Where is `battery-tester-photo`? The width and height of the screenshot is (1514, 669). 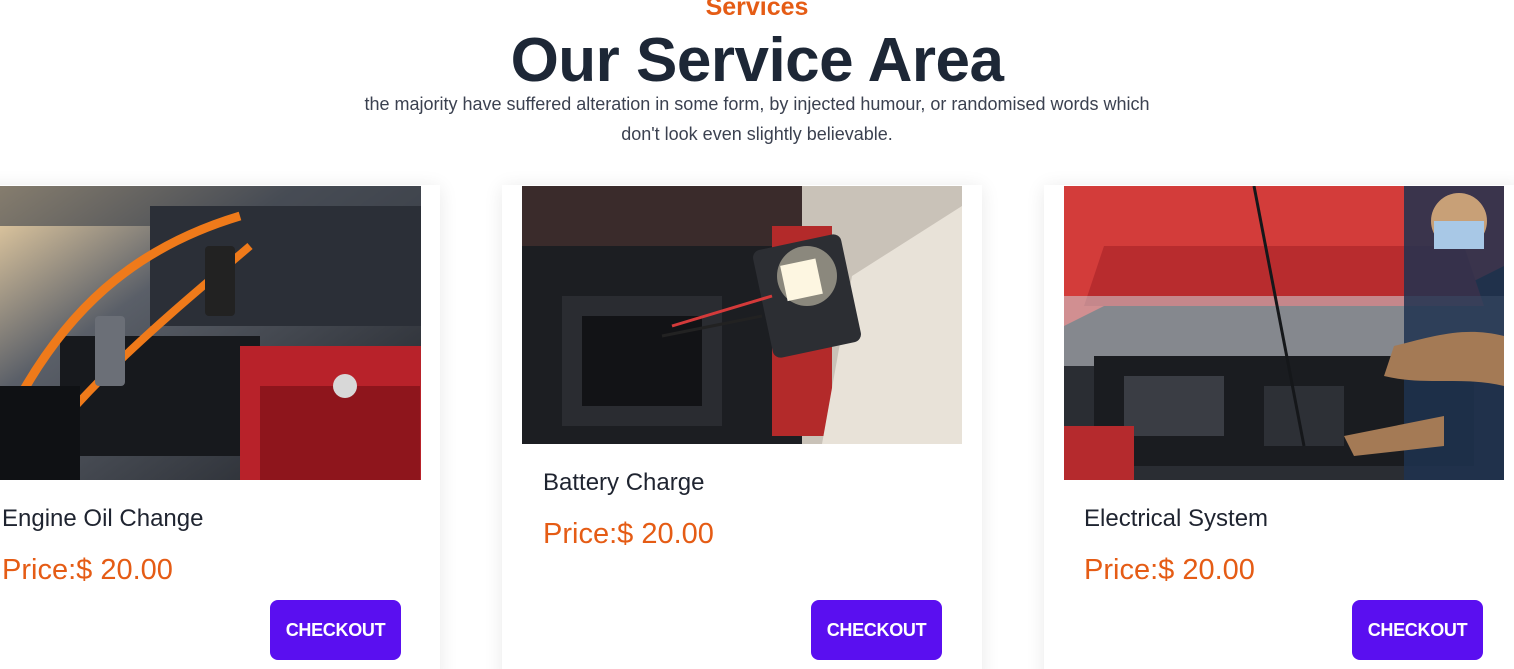
battery-tester-photo is located at coordinates (742, 315).